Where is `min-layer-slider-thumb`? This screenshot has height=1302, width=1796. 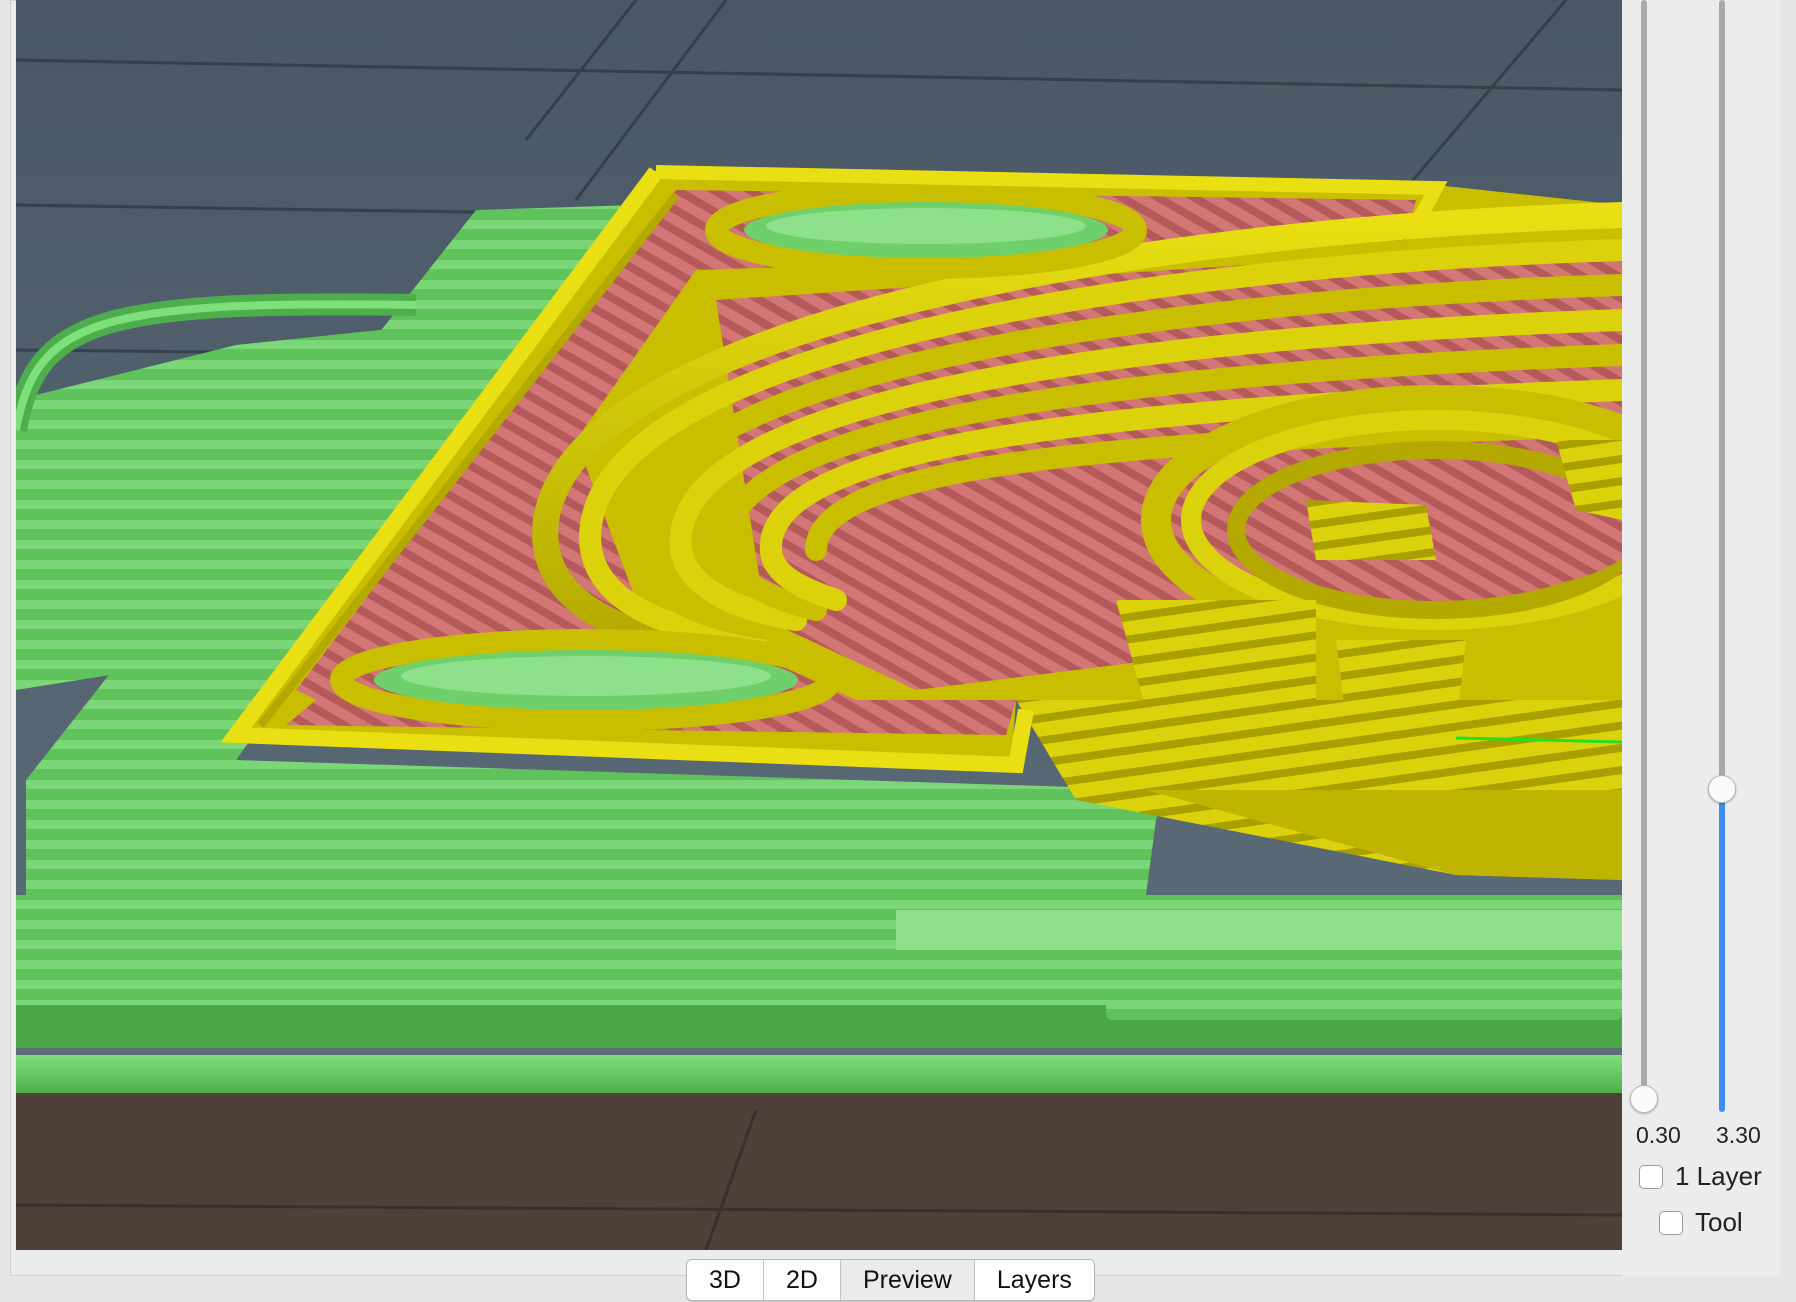 min-layer-slider-thumb is located at coordinates (1644, 1099).